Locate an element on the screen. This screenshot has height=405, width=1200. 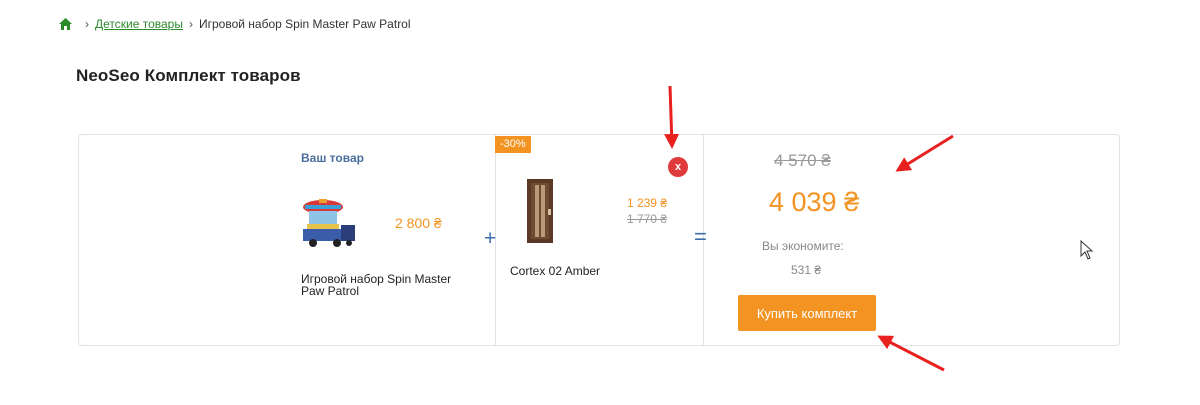
page-title: NeoSeo Комплект товаров is located at coordinates (188, 75).